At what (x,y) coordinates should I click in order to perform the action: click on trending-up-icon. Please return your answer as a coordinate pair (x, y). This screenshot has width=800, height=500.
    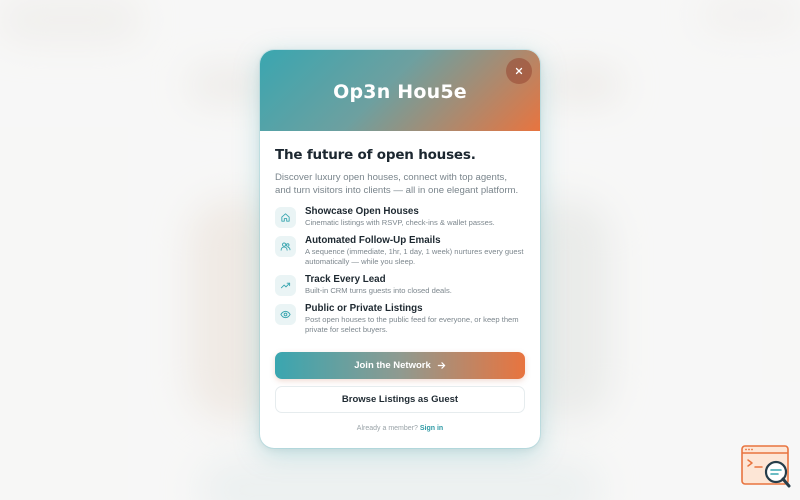
    Looking at the image, I should click on (285, 285).